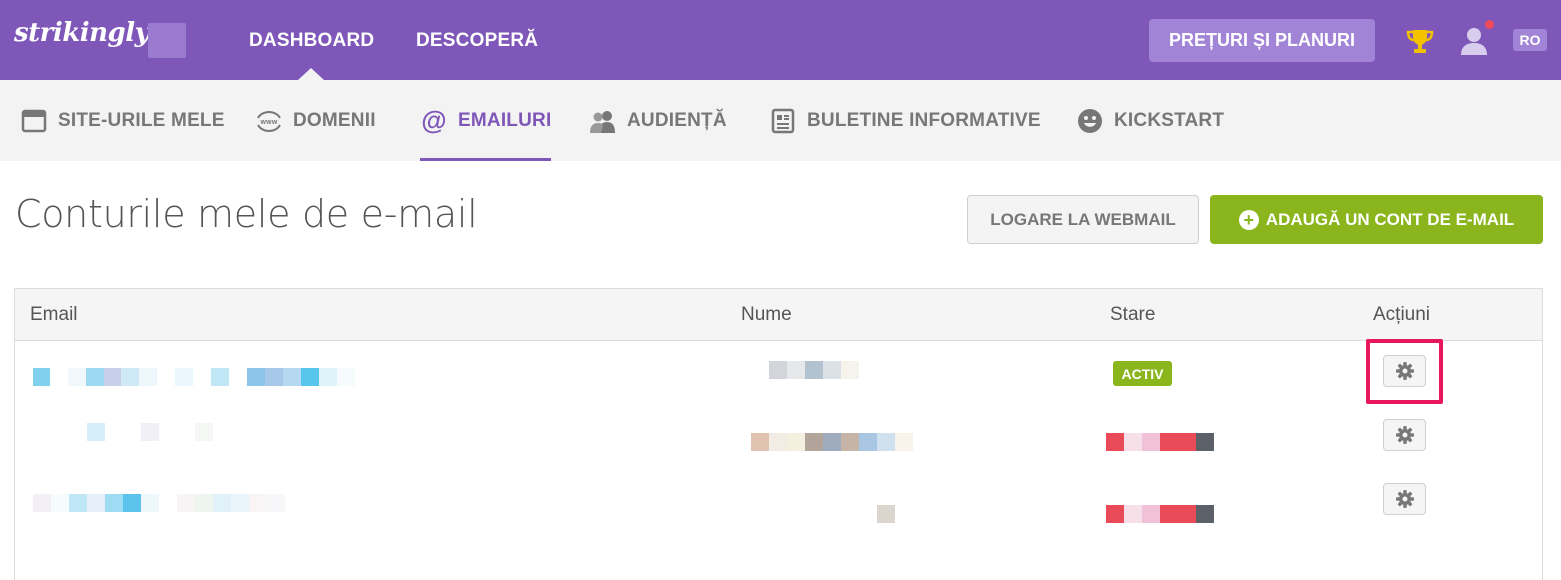  Describe the element at coordinates (1404, 371) in the screenshot. I see `highlight-box` at that location.